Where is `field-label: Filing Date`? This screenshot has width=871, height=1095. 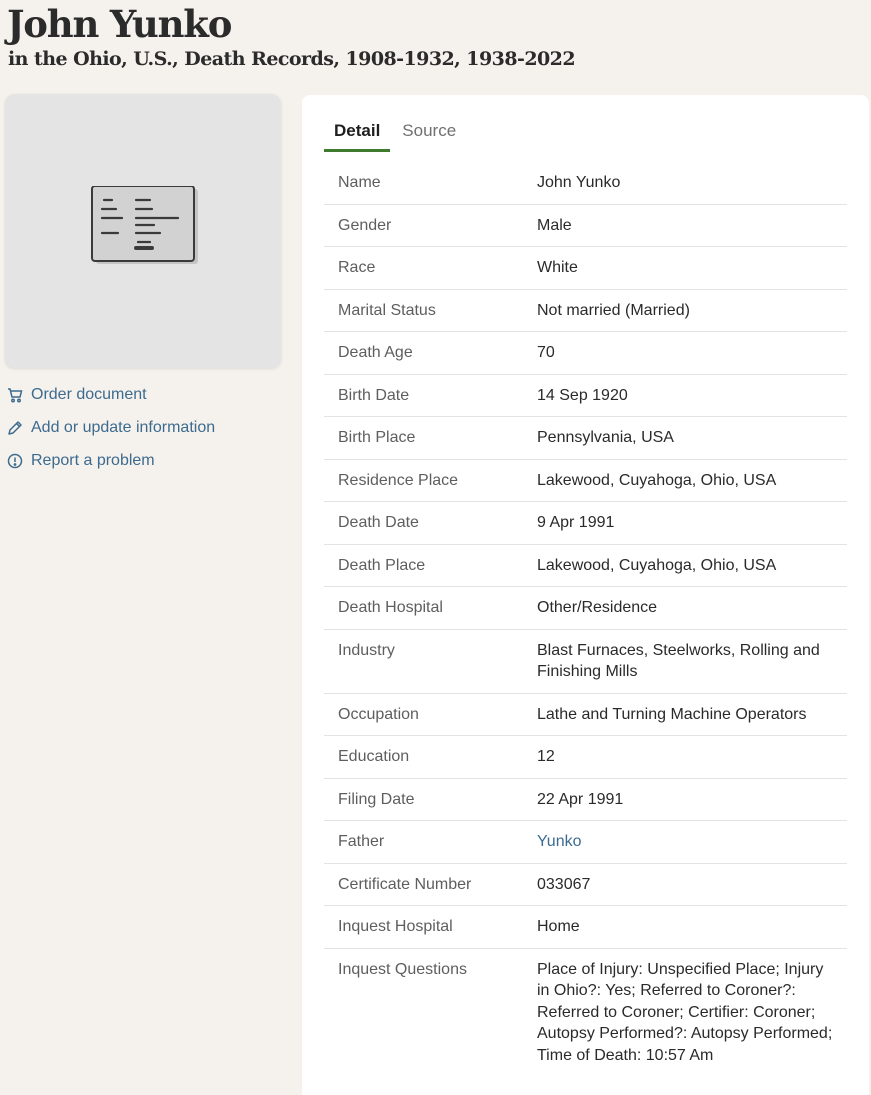 field-label: Filing Date is located at coordinates (376, 799).